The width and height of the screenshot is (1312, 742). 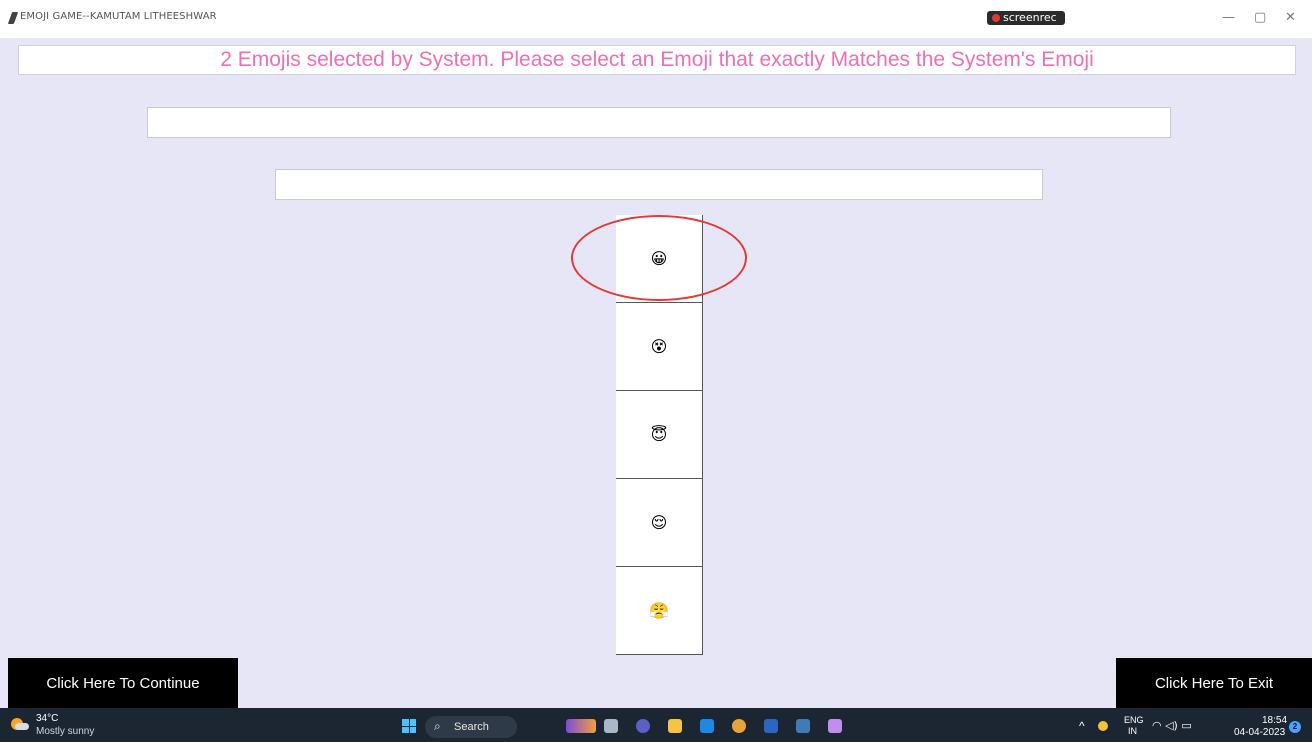 What do you see at coordinates (1132, 731) in the screenshot?
I see `language-region: IN` at bounding box center [1132, 731].